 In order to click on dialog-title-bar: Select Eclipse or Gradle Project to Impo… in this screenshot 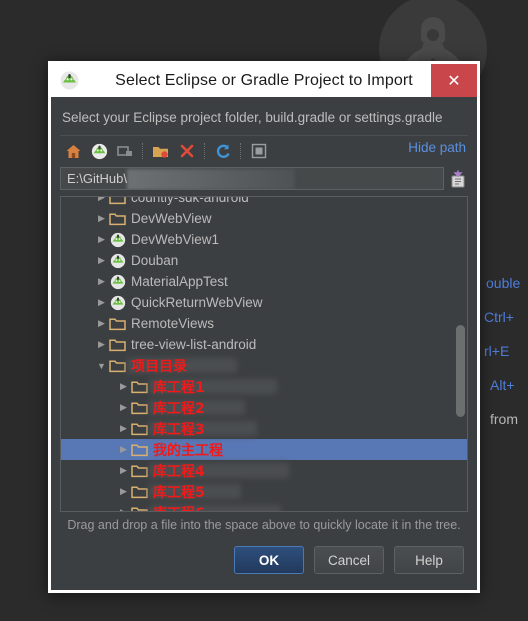, I will do `click(264, 80)`.